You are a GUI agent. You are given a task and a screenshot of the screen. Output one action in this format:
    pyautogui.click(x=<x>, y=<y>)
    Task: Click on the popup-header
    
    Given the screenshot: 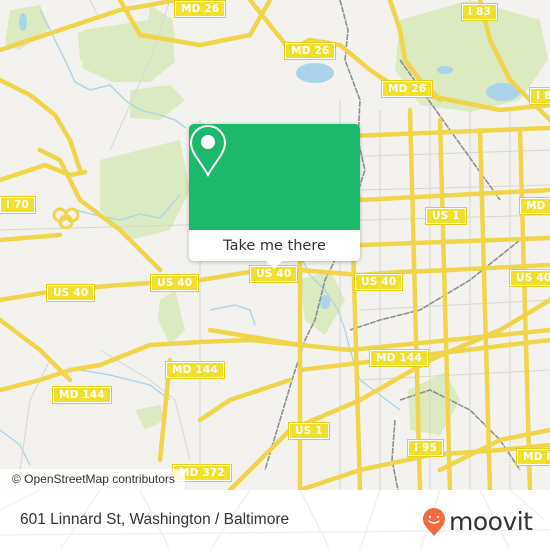 What is the action you would take?
    pyautogui.click(x=274, y=177)
    